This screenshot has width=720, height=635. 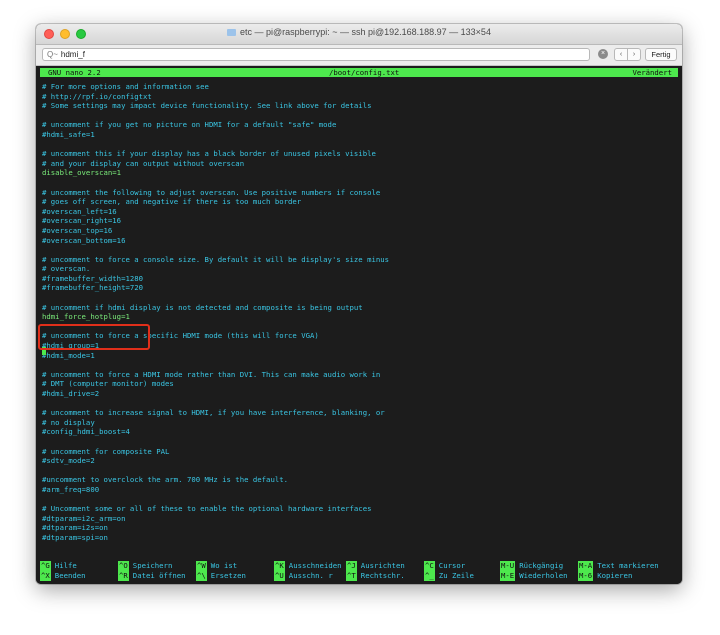 I want to click on shortcut-item: M-E Wiederholen, so click(x=534, y=576).